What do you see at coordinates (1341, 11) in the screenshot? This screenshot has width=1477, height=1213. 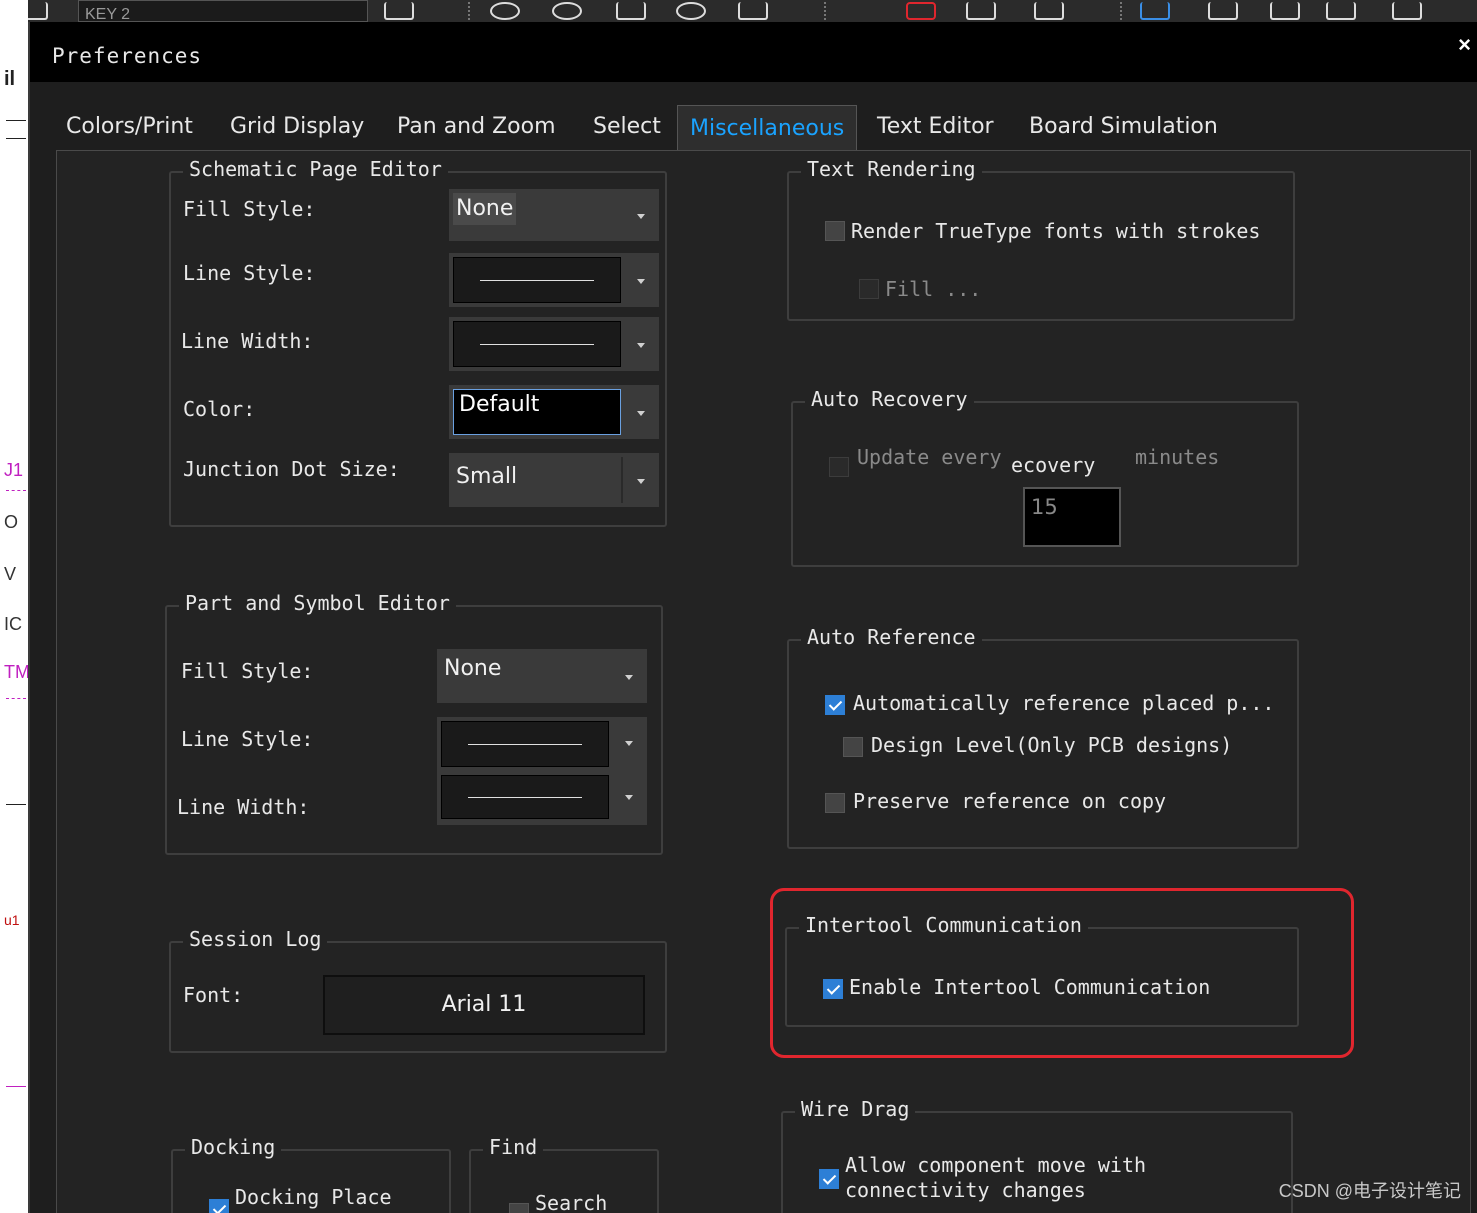 I see `pin-icon` at bounding box center [1341, 11].